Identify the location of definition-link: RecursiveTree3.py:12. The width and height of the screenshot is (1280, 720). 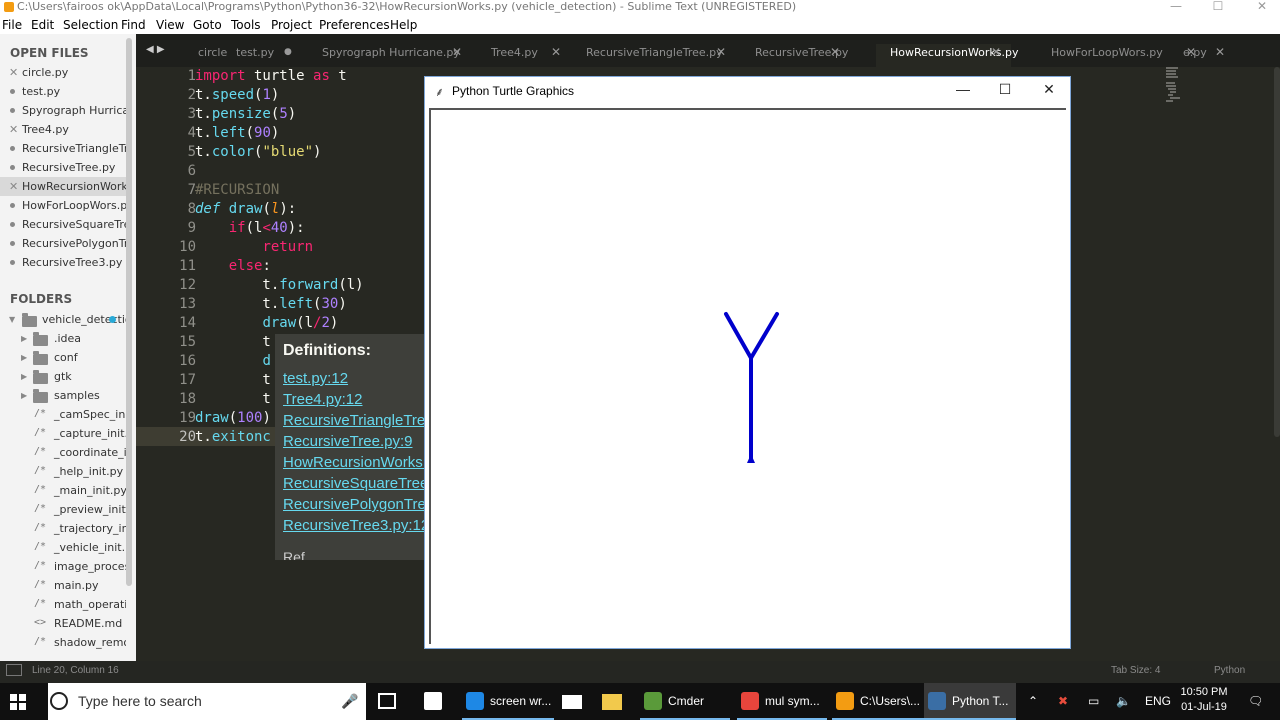
(354, 525).